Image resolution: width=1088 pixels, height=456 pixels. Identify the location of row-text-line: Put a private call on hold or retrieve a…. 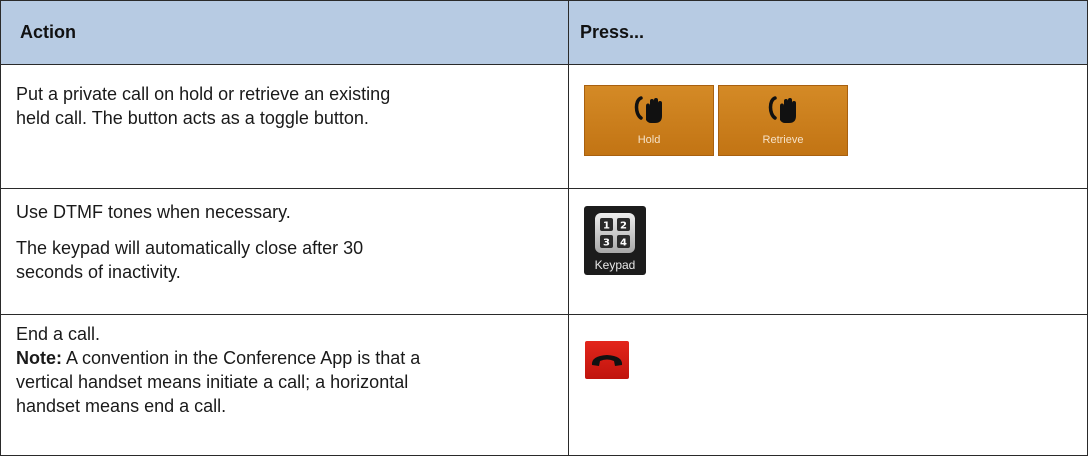
(203, 94).